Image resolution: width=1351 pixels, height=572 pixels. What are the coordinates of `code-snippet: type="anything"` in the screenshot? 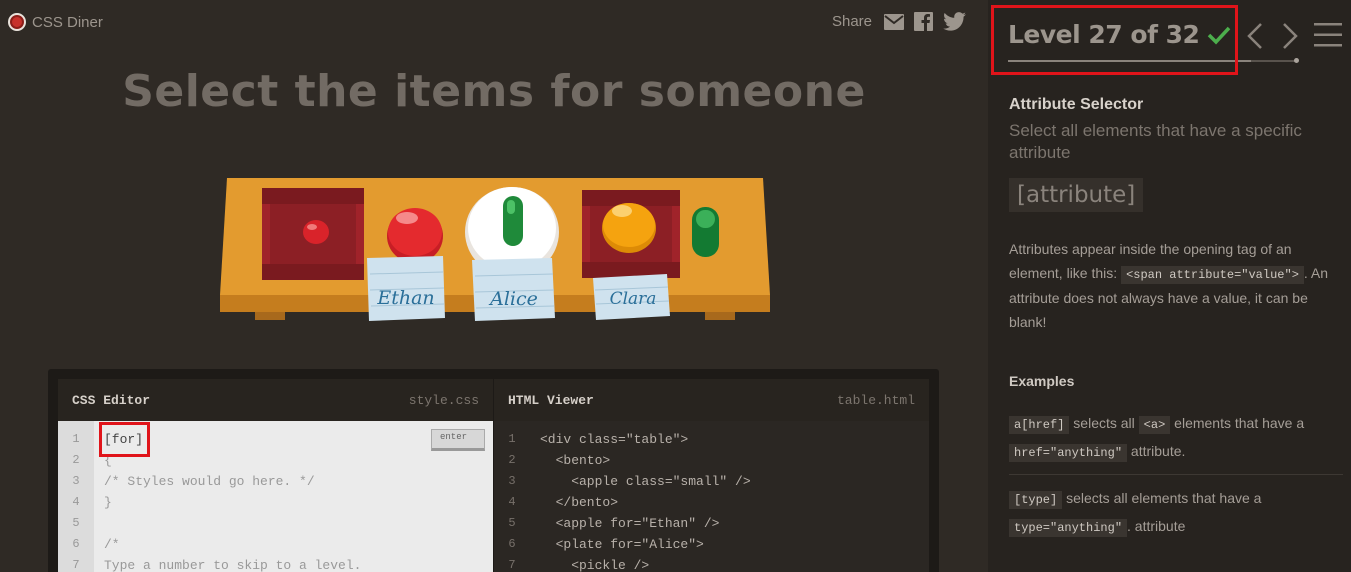 It's located at (1068, 528).